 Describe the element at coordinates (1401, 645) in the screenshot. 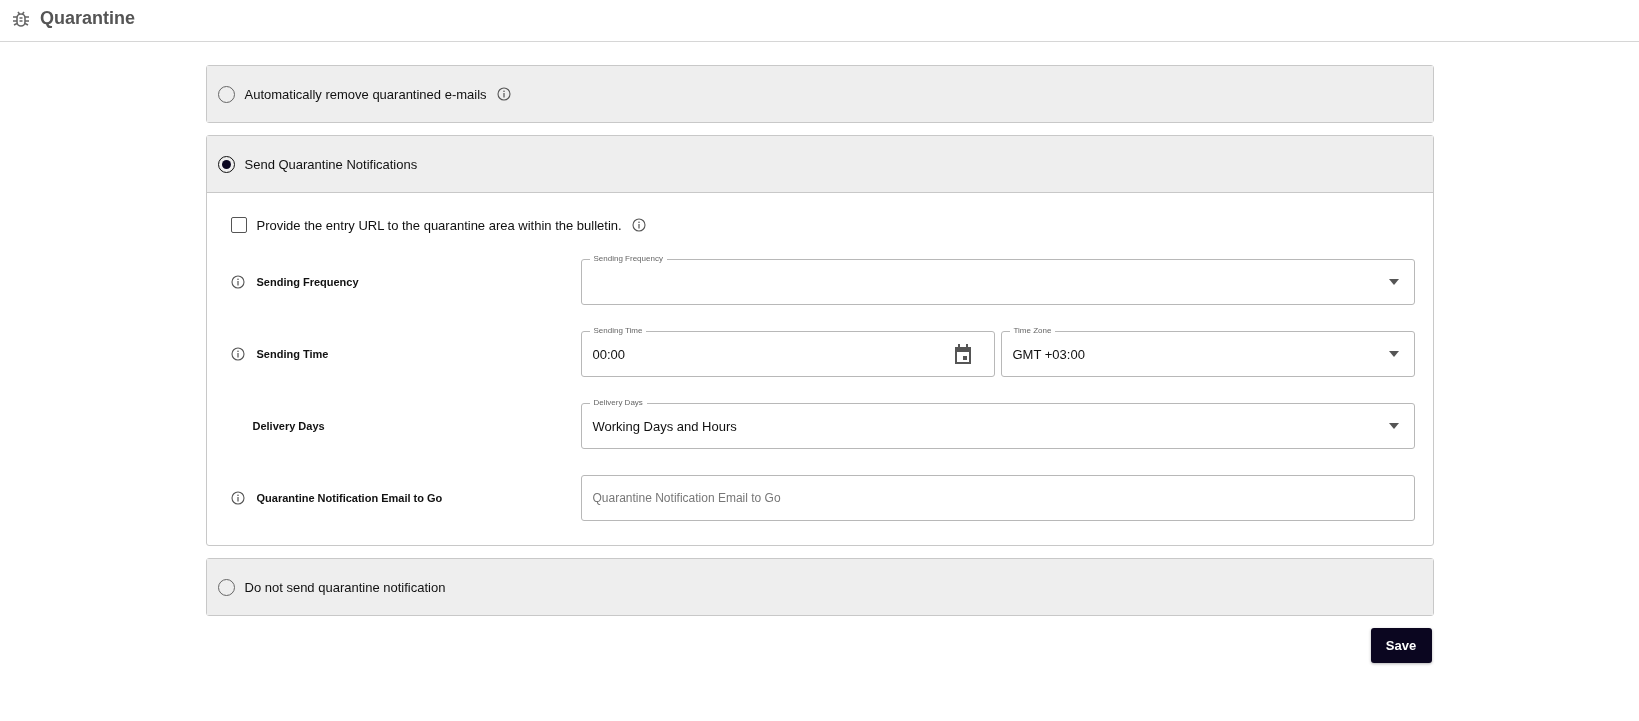

I see `save-button: Save` at that location.